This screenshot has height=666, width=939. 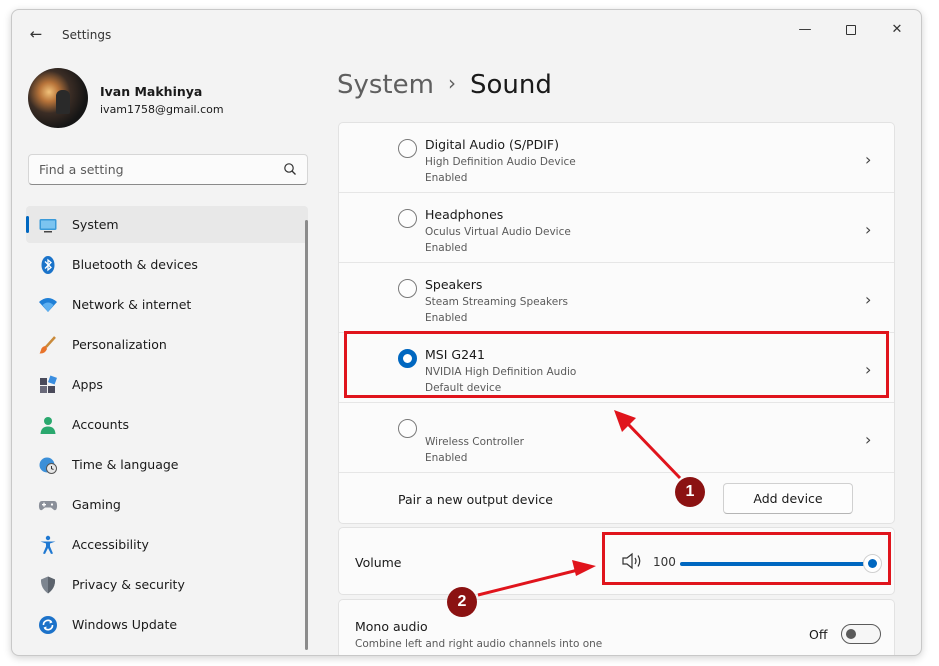 I want to click on update-icon, so click(x=48, y=625).